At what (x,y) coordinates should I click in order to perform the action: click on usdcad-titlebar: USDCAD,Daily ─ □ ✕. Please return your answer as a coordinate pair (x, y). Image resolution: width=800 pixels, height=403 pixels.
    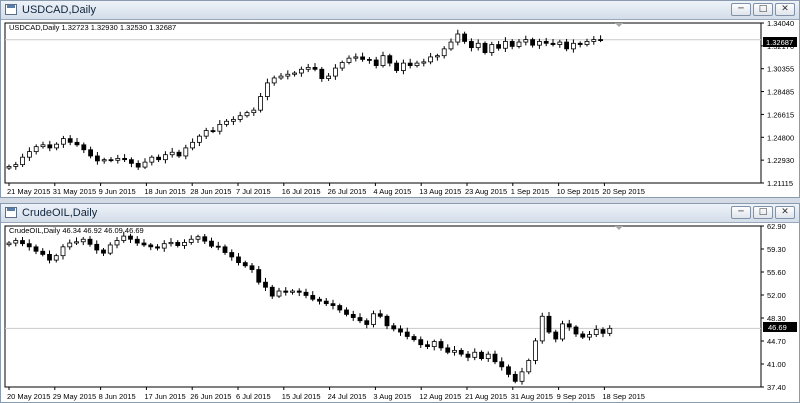
    Looking at the image, I should click on (400, 10).